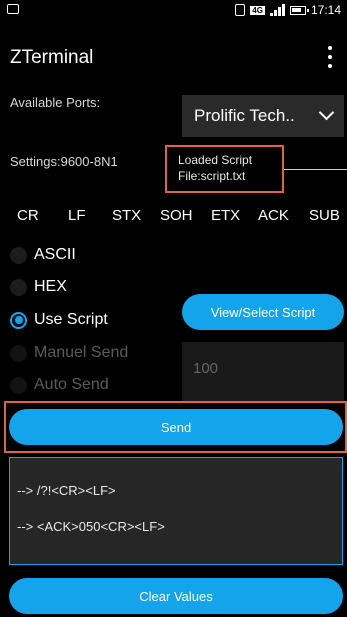  Describe the element at coordinates (257, 10) in the screenshot. I see `network-type: 4G` at that location.